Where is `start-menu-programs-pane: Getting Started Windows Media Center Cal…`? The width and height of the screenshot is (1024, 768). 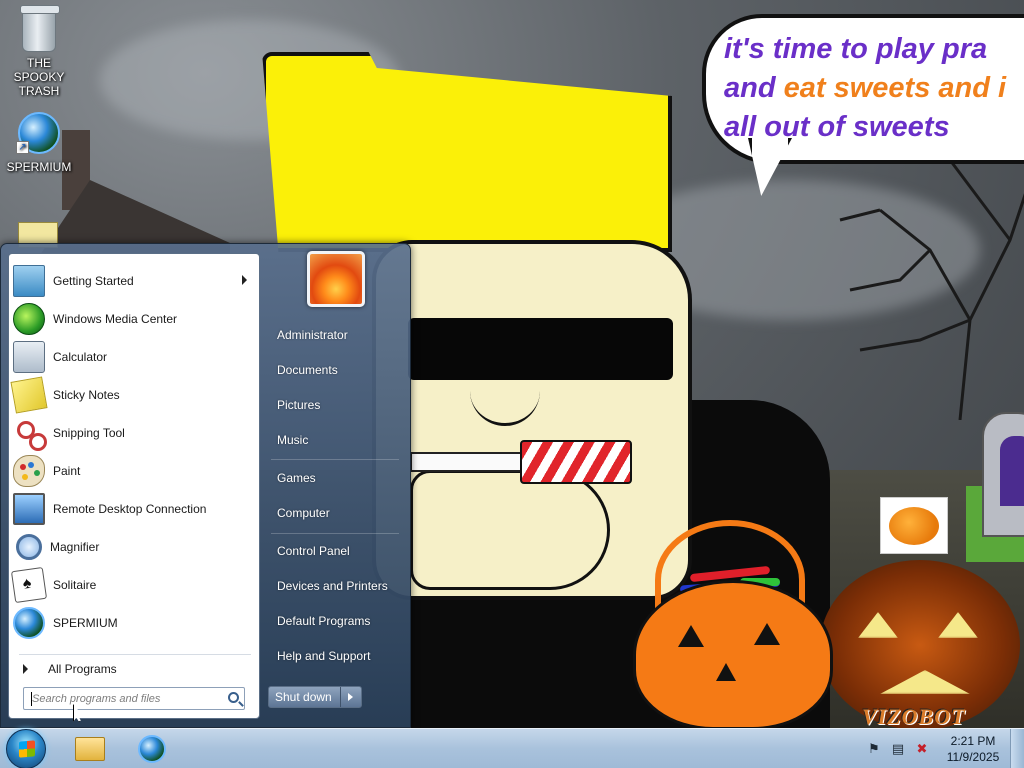 start-menu-programs-pane: Getting Started Windows Media Center Cal… is located at coordinates (134, 486).